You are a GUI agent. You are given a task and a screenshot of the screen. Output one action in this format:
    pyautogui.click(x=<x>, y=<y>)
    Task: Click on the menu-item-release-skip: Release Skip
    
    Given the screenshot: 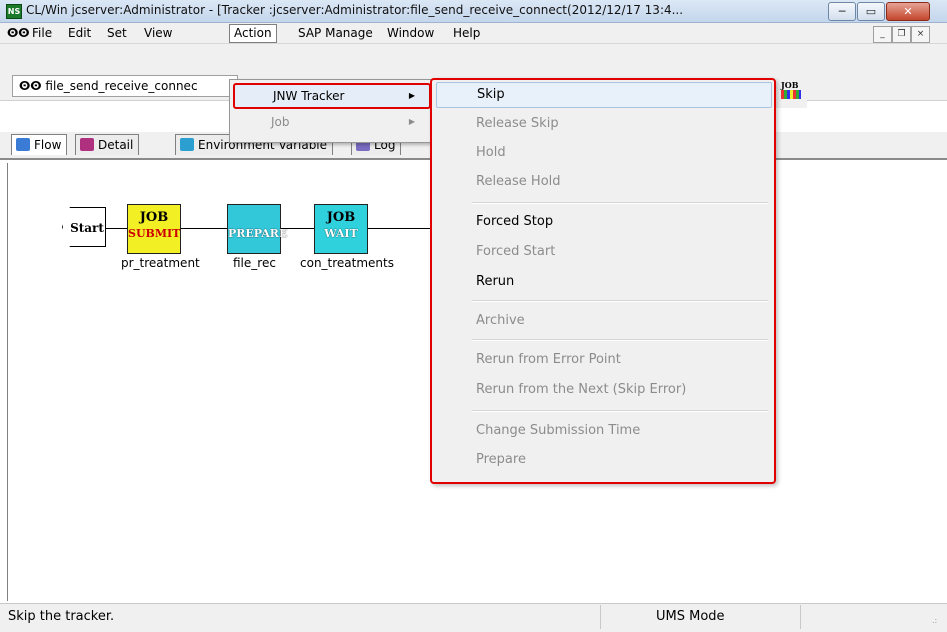 What is the action you would take?
    pyautogui.click(x=603, y=124)
    